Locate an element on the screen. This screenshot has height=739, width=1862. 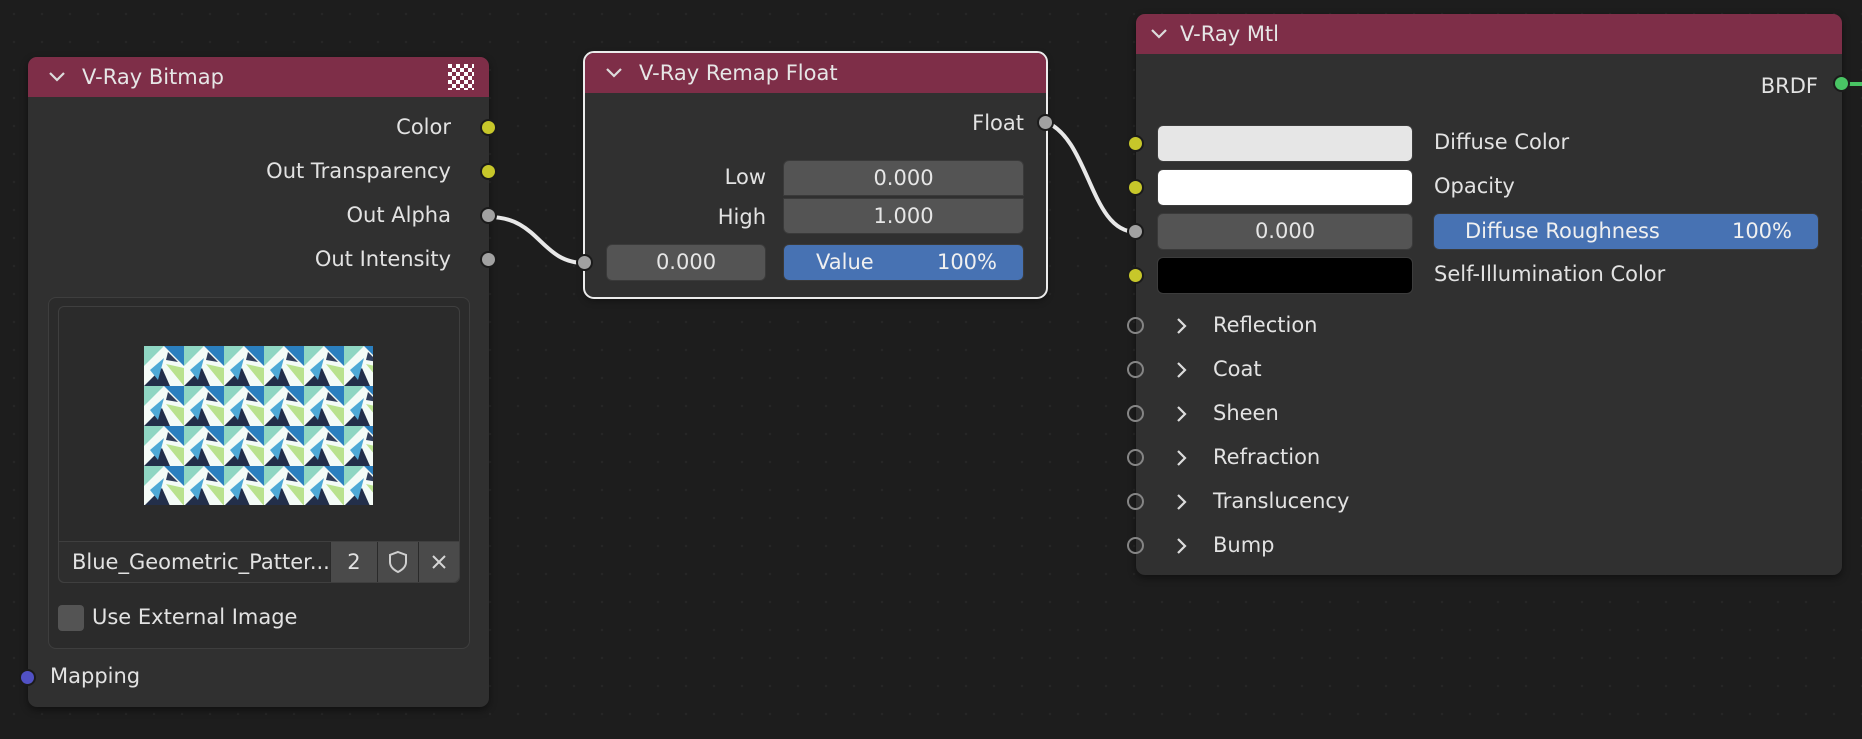
mapping-input-socket is located at coordinates (27, 677).